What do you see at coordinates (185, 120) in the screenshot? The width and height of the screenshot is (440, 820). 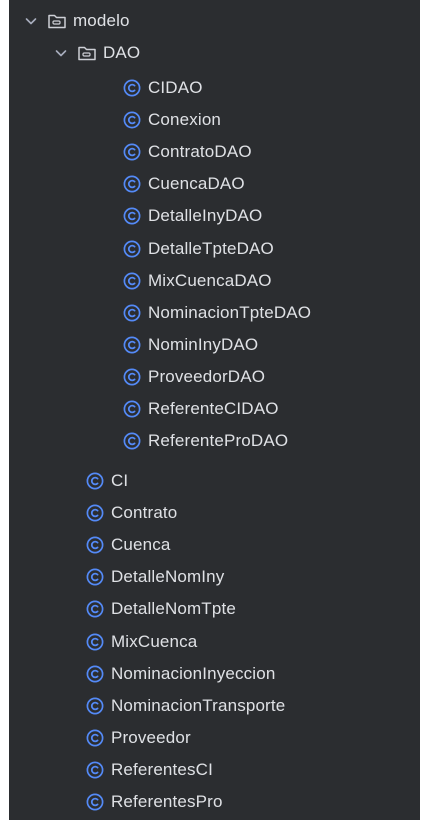 I see `tree-class-label: Conexion` at bounding box center [185, 120].